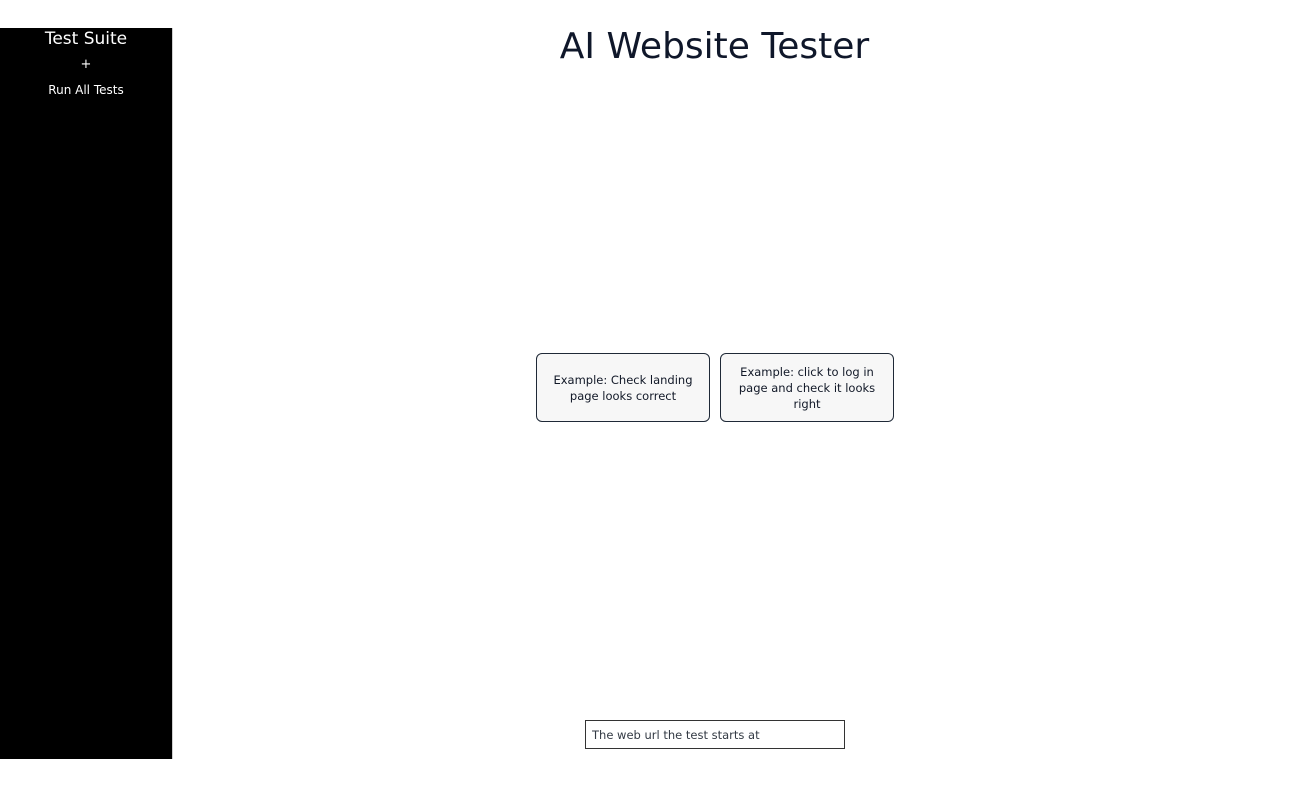 The image size is (1300, 788). I want to click on start-url-input, so click(715, 734).